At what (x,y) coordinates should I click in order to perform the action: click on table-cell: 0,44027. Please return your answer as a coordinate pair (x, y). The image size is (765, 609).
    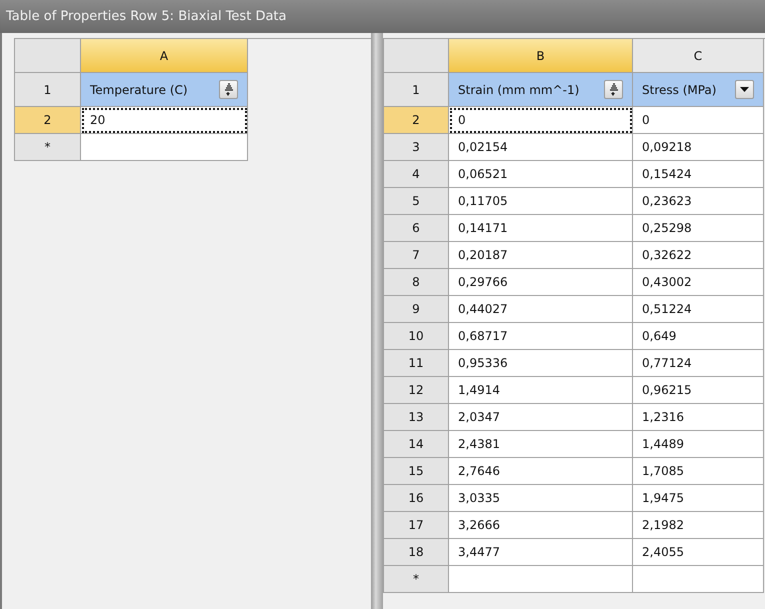
    Looking at the image, I should click on (541, 309).